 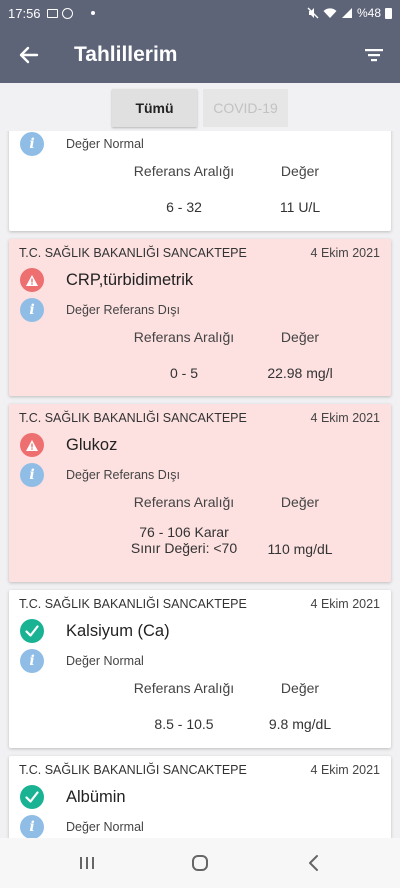 I want to click on home-button, so click(x=200, y=863).